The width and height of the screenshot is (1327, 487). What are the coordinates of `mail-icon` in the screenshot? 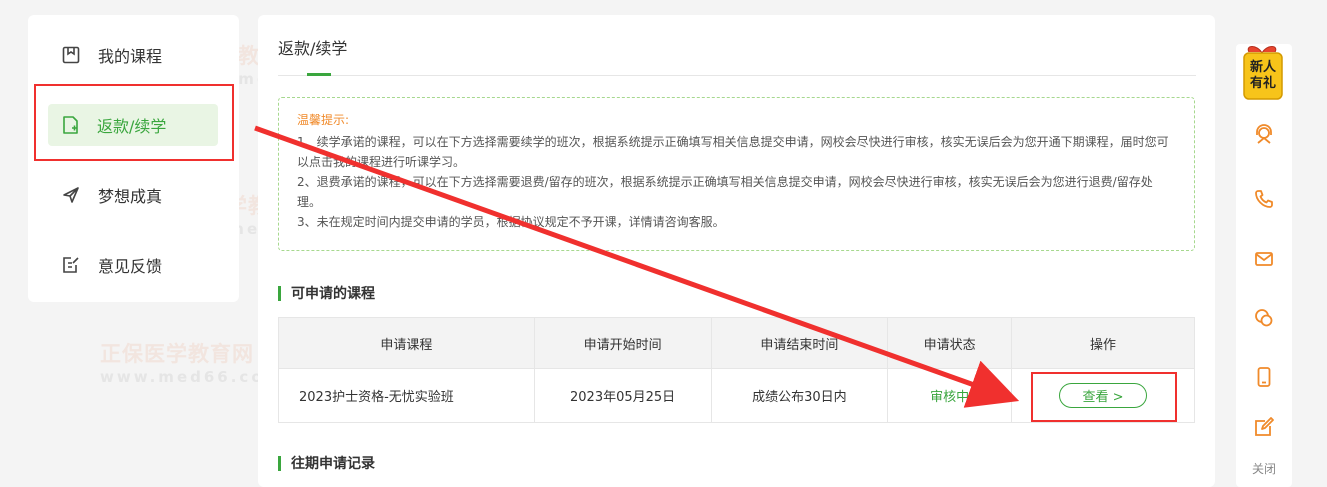 It's located at (1264, 261).